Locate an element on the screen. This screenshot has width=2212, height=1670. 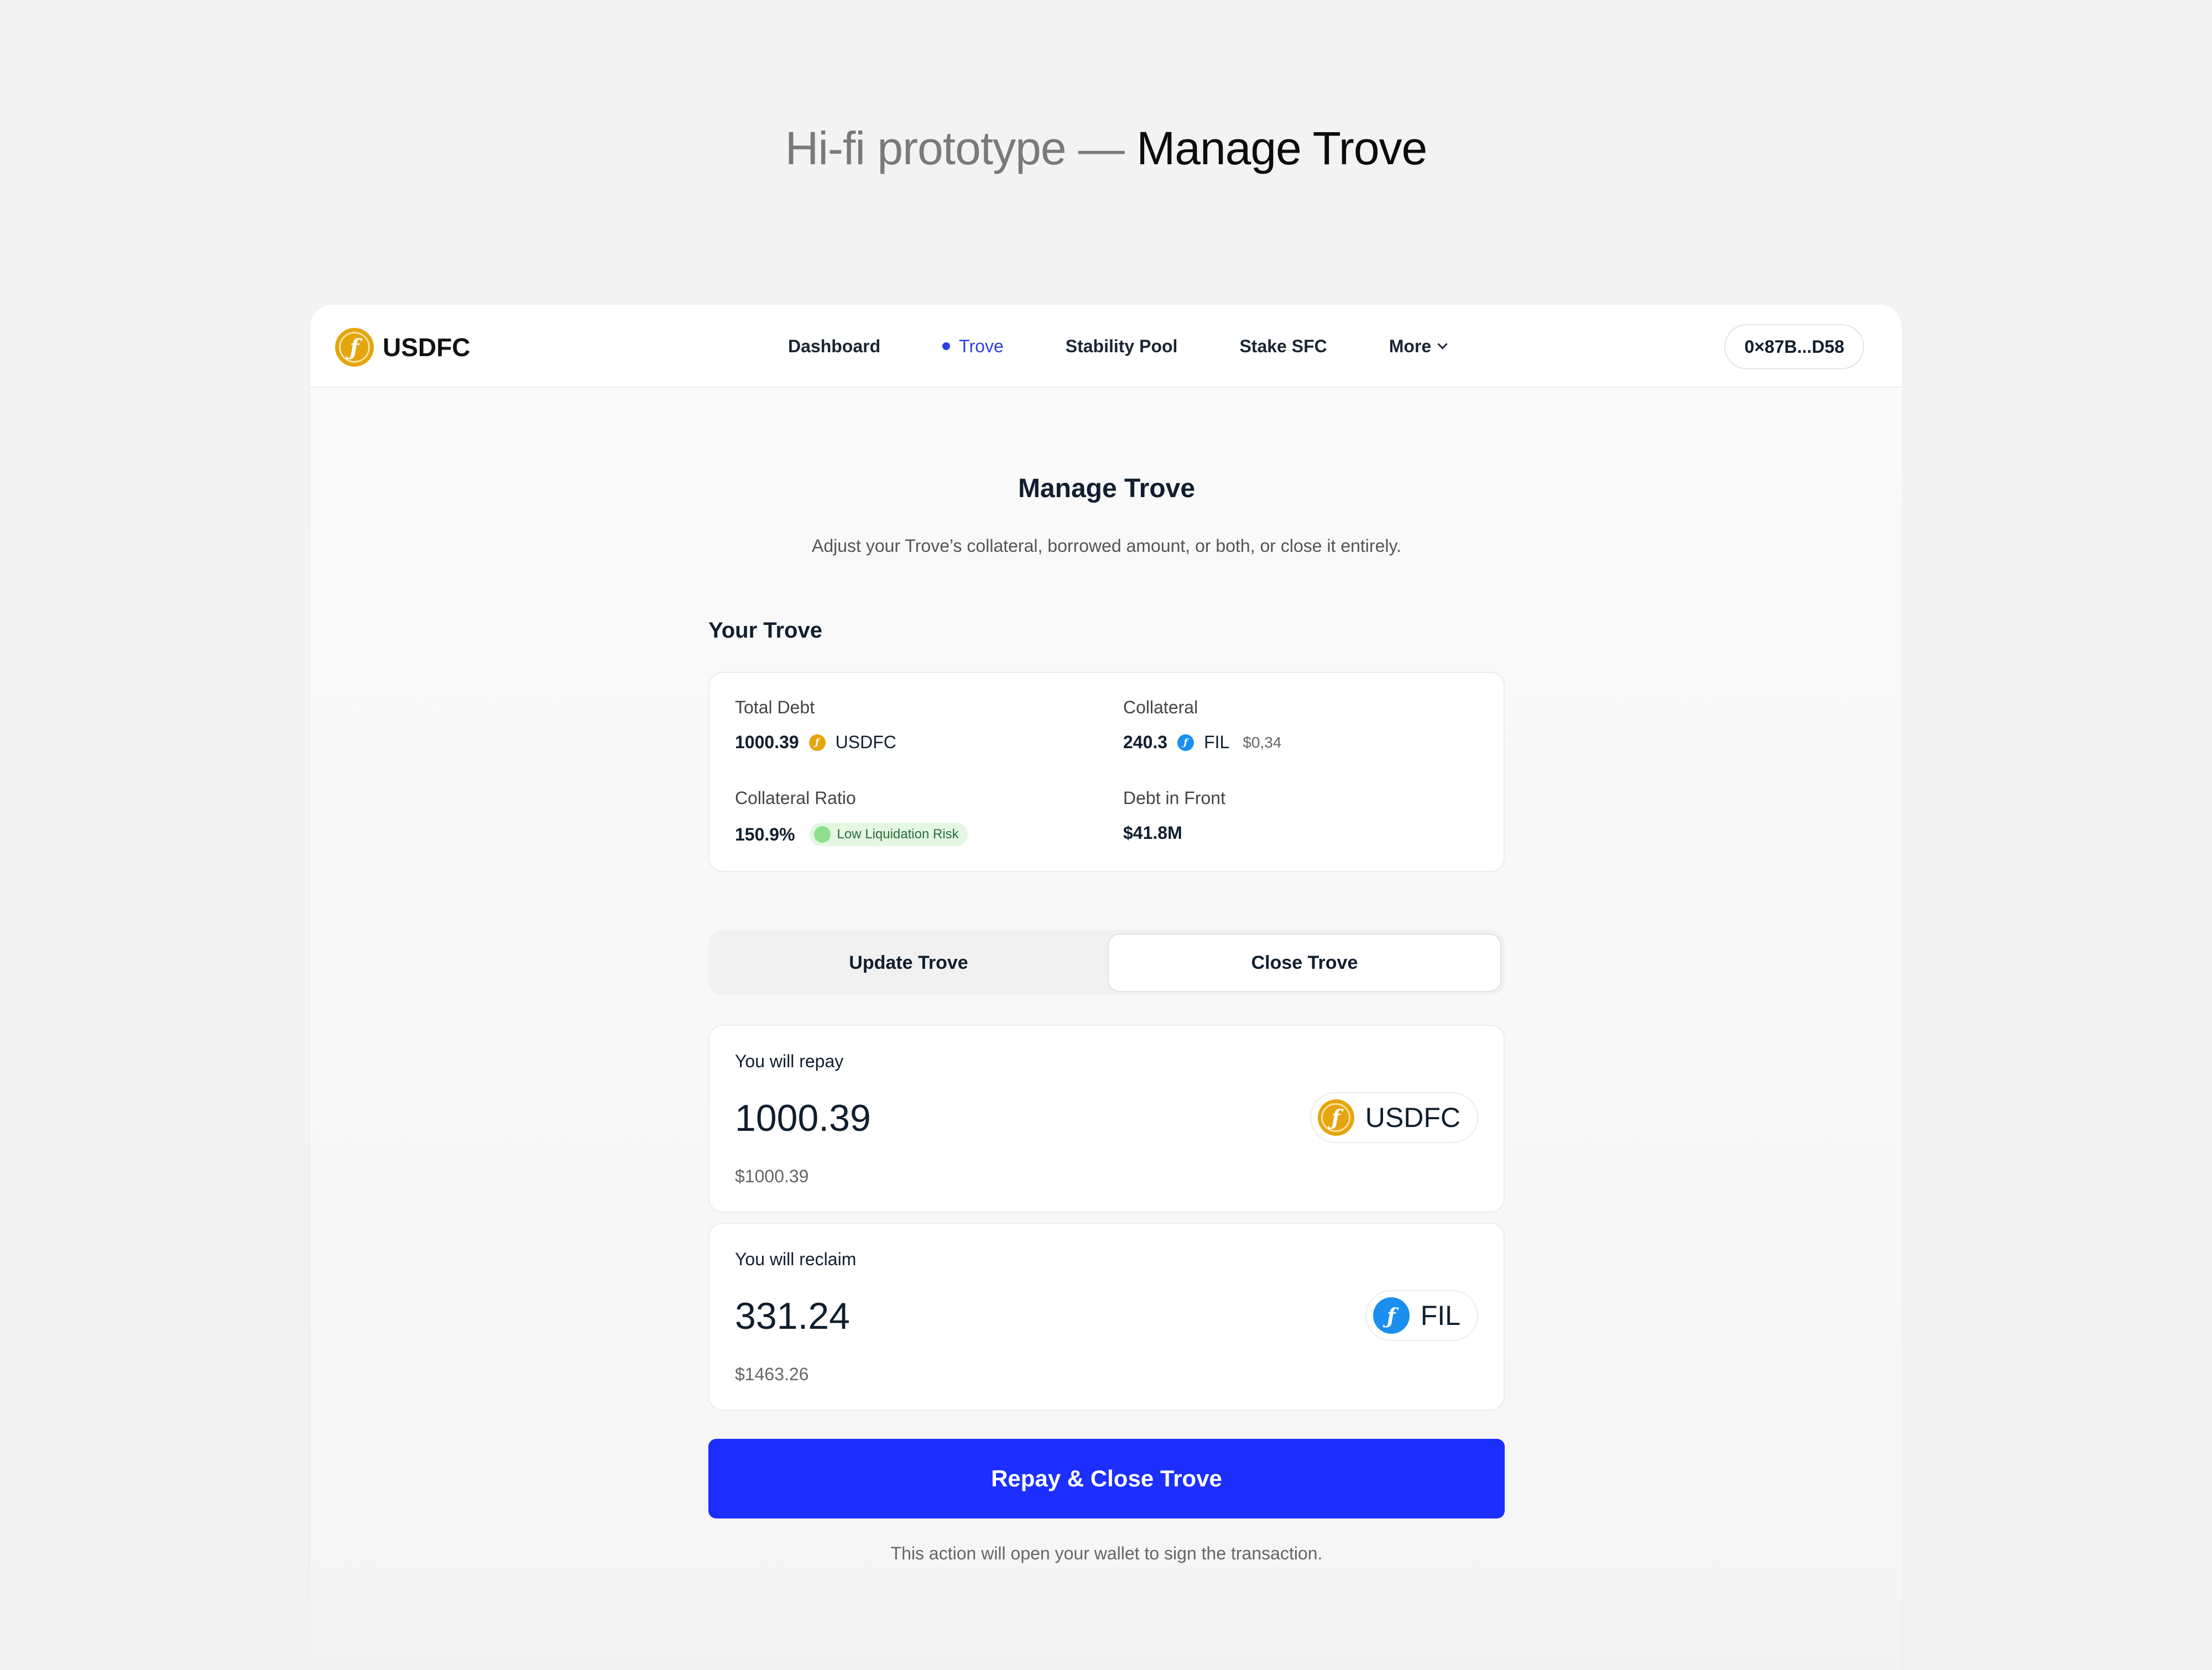
repay-token-label: USDFC is located at coordinates (1413, 1118).